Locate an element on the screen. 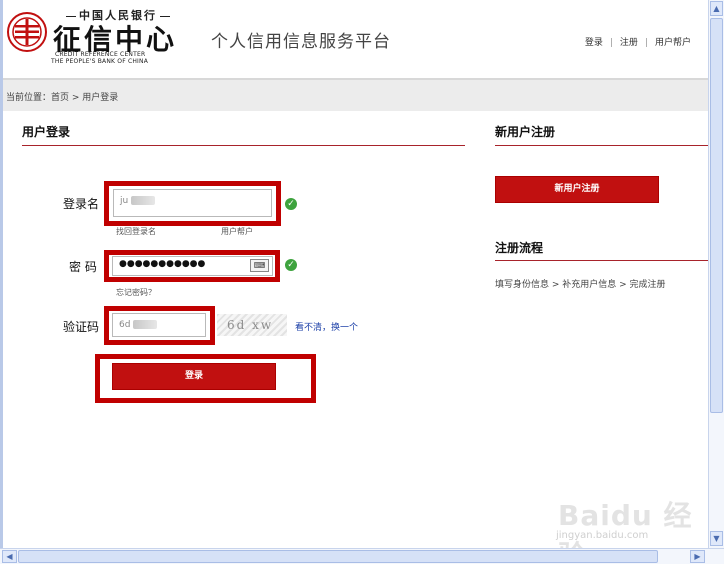  password-input: ●●●●●●●●●●● is located at coordinates (192, 266).